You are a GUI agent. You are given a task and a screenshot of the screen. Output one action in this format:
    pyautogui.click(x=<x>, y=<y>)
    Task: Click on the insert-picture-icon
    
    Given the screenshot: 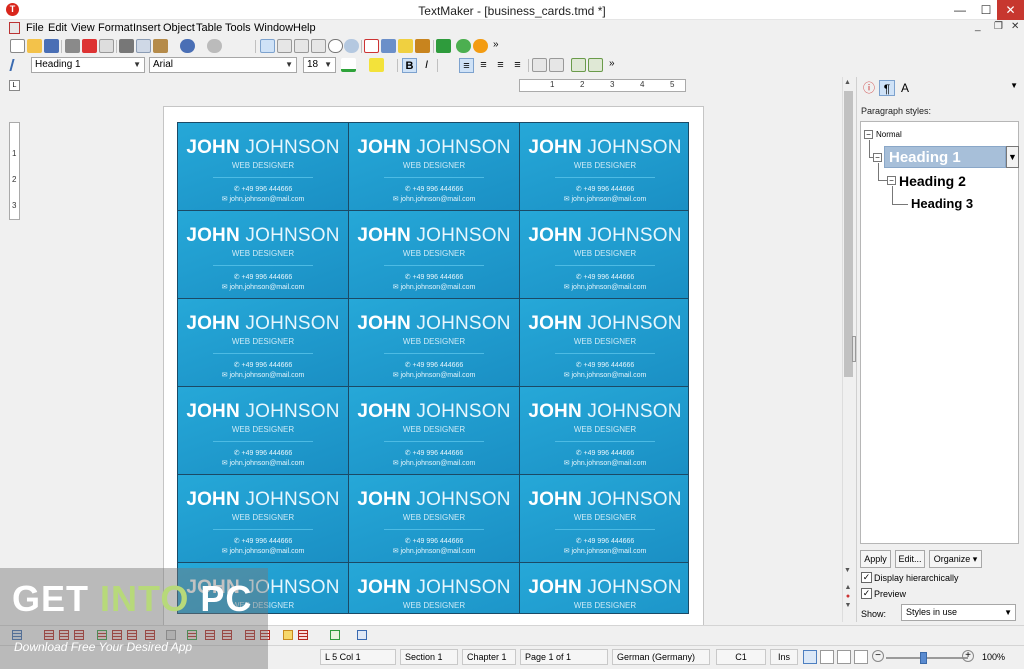 What is the action you would take?
    pyautogui.click(x=388, y=46)
    